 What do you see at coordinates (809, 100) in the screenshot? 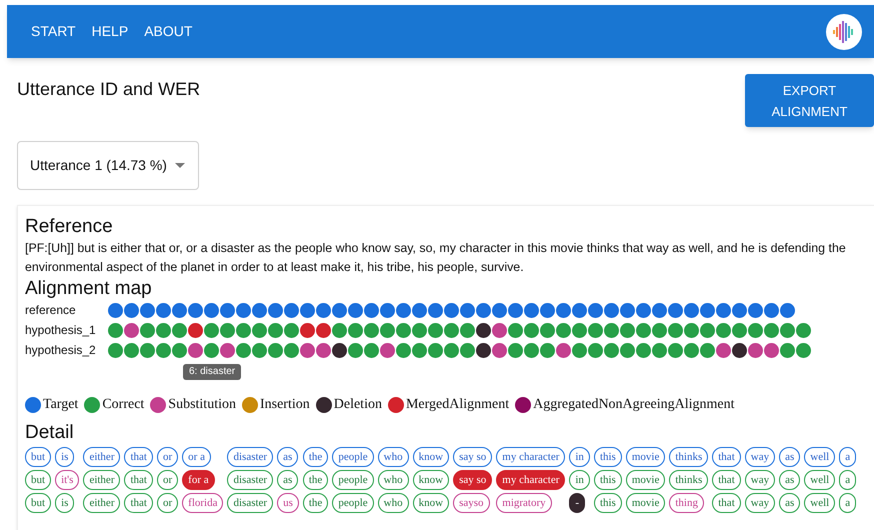
I see `export-button: EXPORT ALIGNMENT` at bounding box center [809, 100].